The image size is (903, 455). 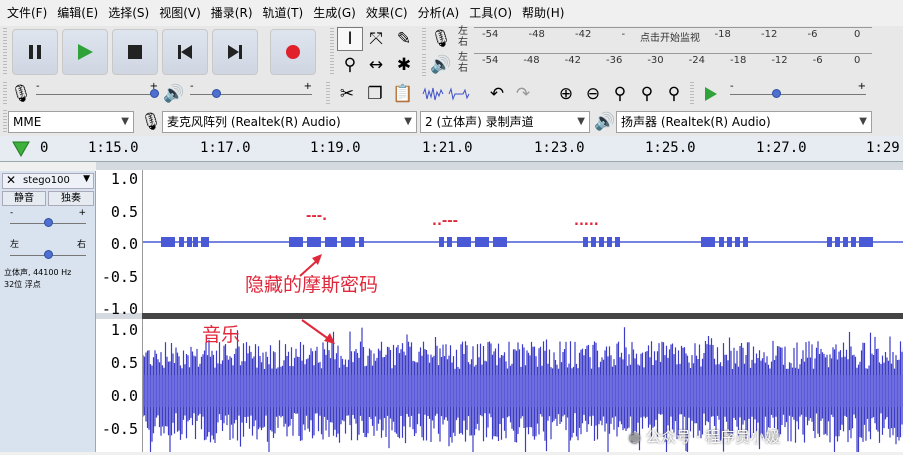 What do you see at coordinates (523, 94) in the screenshot?
I see `redo-button: ↷` at bounding box center [523, 94].